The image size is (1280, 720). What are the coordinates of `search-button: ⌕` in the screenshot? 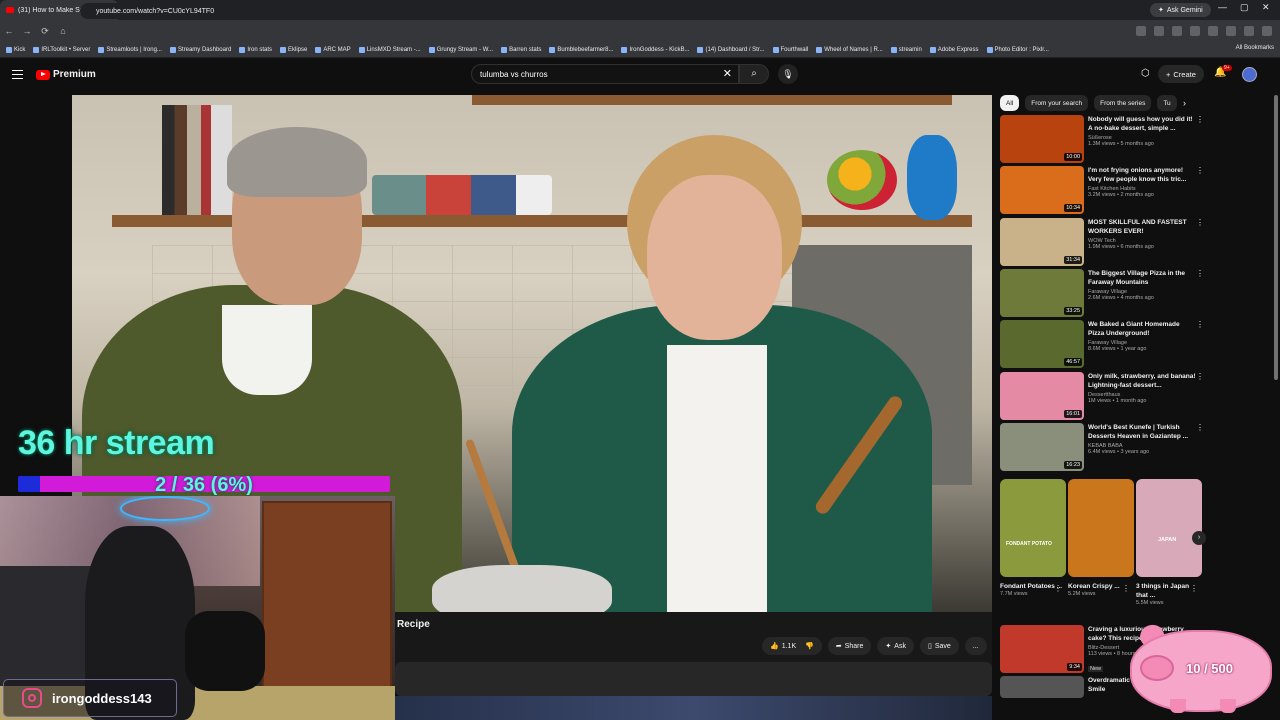 It's located at (754, 74).